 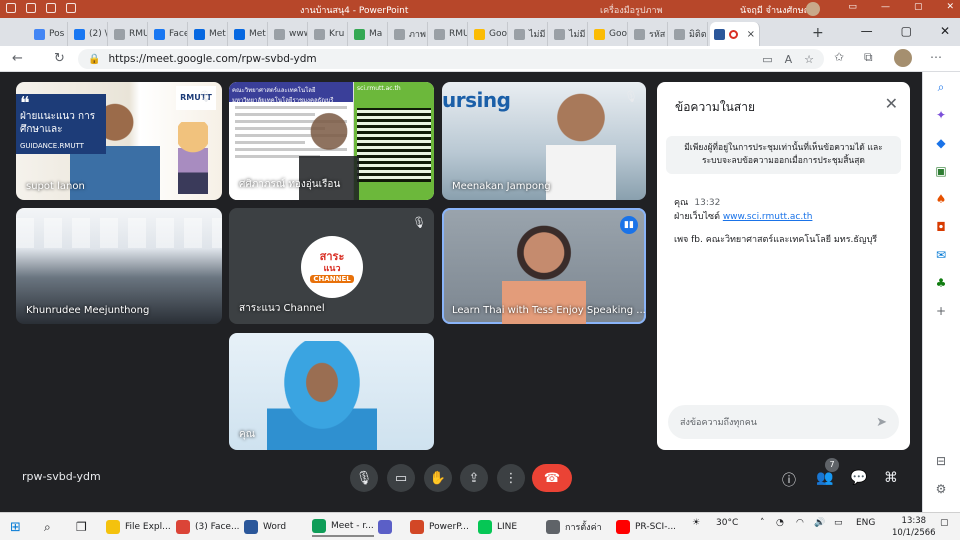 What do you see at coordinates (331, 266) in the screenshot?
I see `participant-tile: สาระ แนว CHANNEL 🎙 สาระแนว Channel` at bounding box center [331, 266].